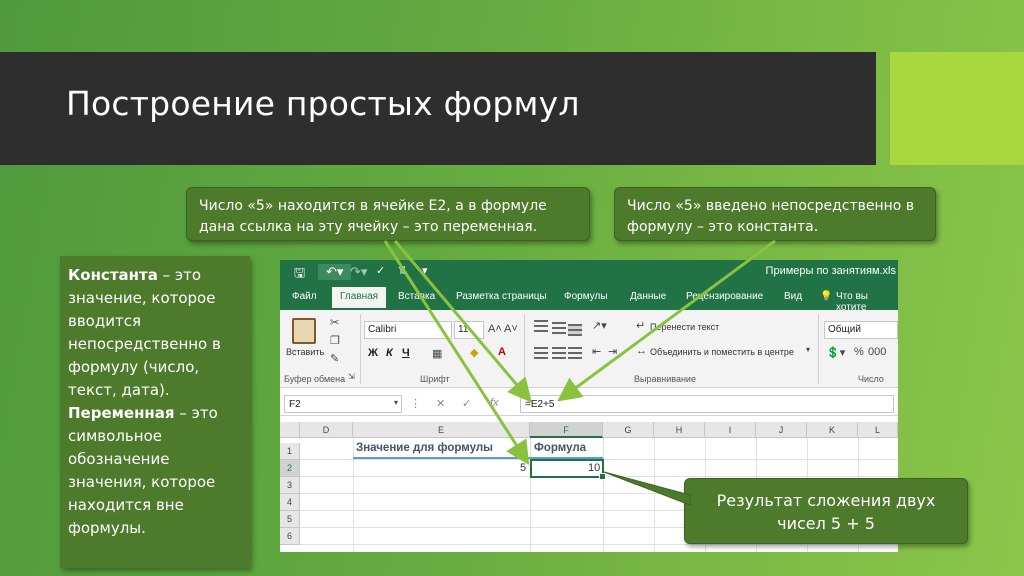 The width and height of the screenshot is (1024, 576). I want to click on tab-home: Главная, so click(359, 297).